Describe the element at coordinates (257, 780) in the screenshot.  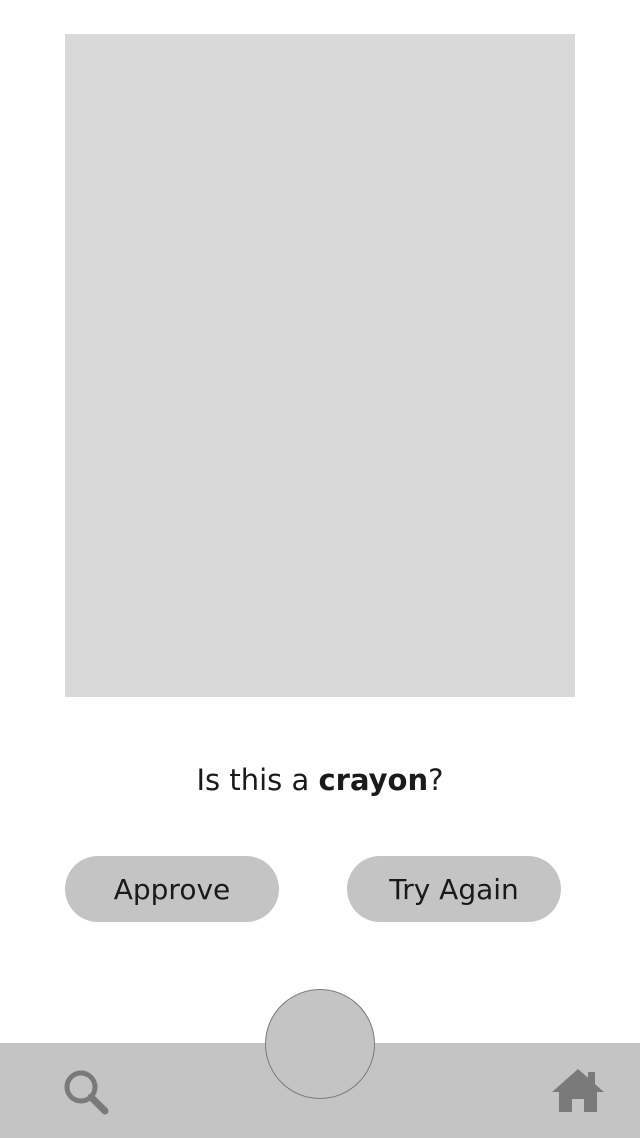
I see `question-prefix: Is this a` at that location.